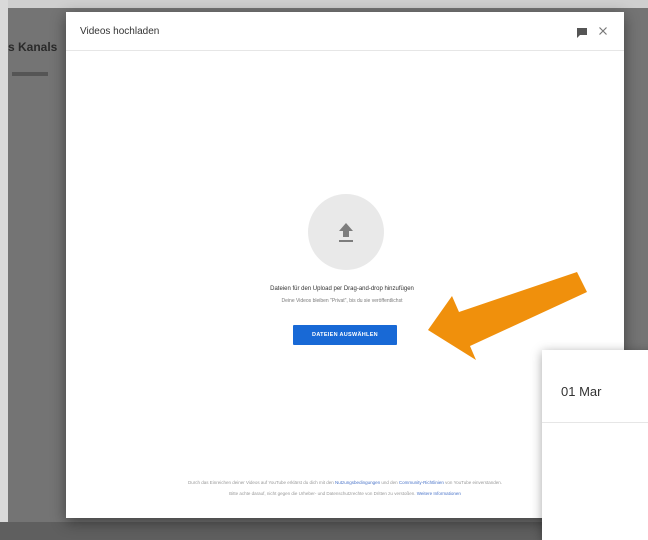 Image resolution: width=648 pixels, height=540 pixels. I want to click on upload-arrow-icon, so click(346, 232).